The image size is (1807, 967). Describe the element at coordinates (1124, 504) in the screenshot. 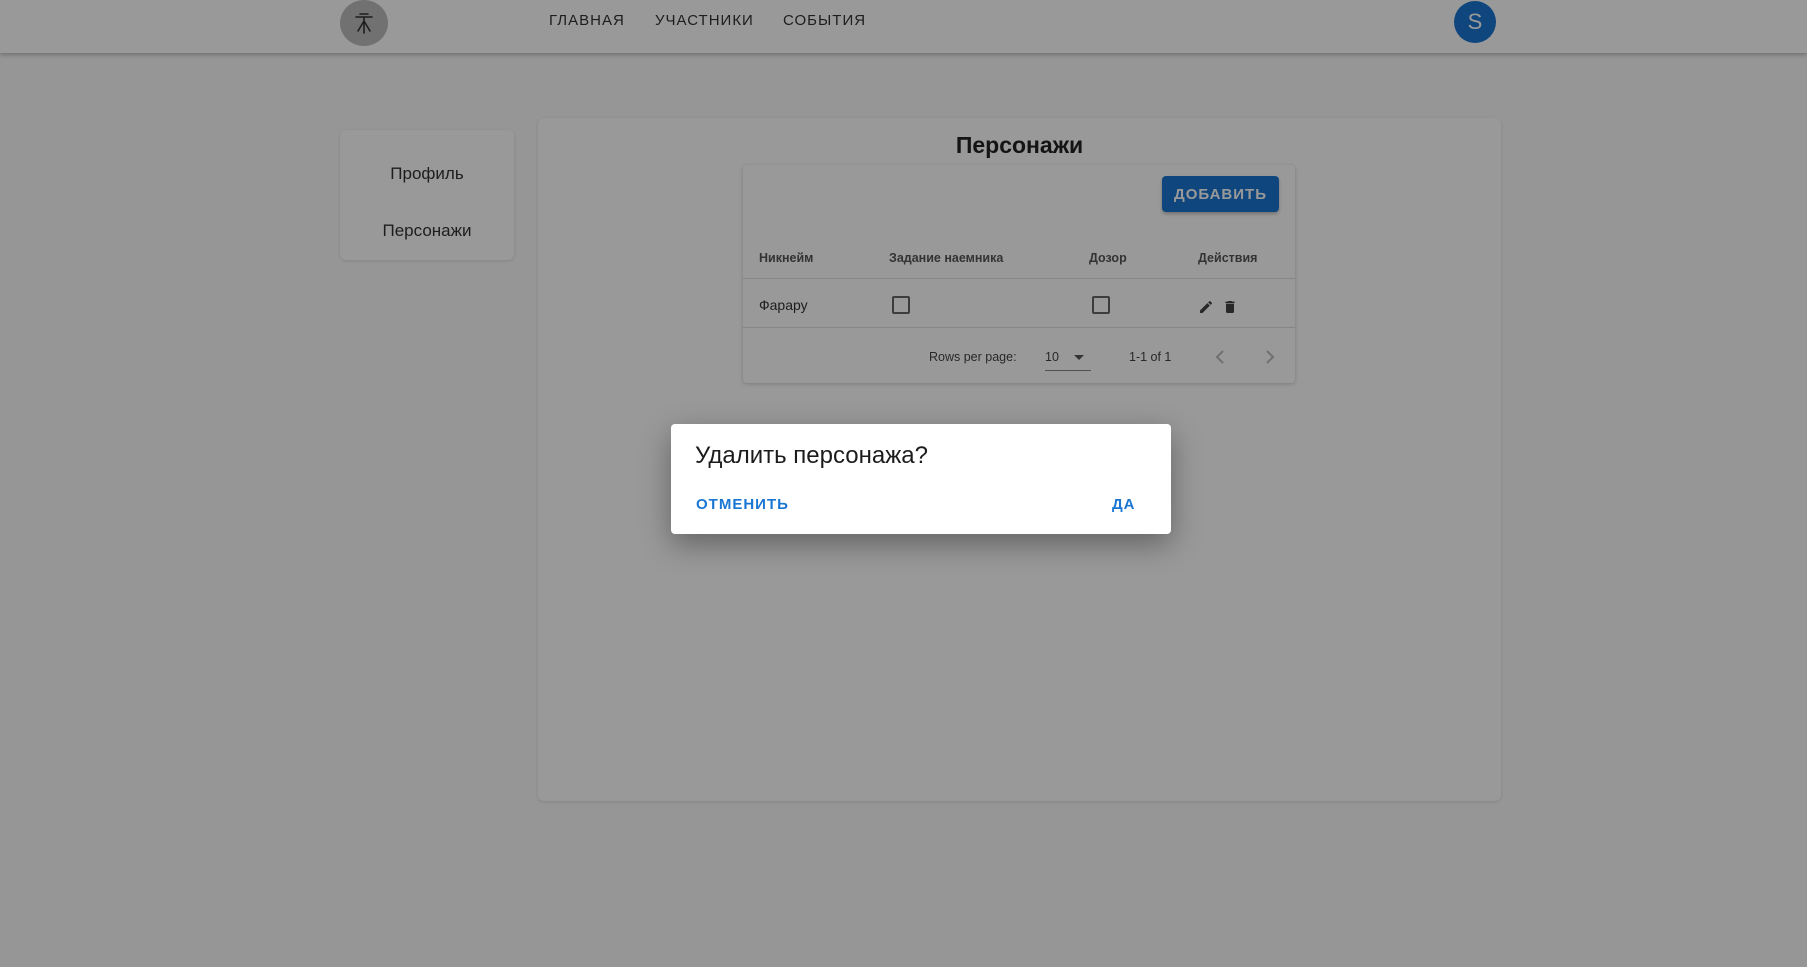

I see `confirm-button: ДА` at that location.